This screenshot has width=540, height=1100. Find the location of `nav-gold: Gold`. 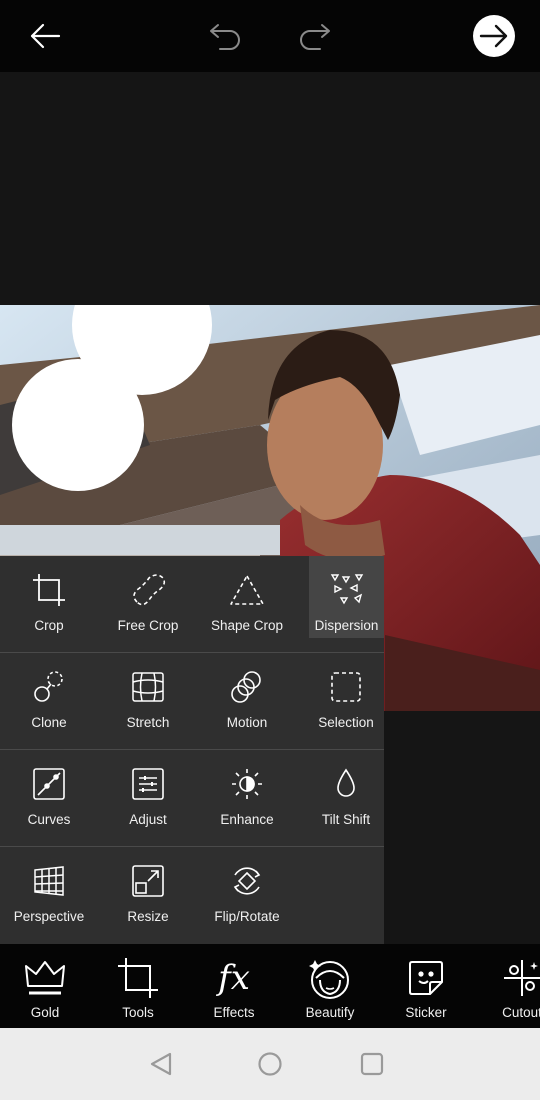

nav-gold: Gold is located at coordinates (46, 986).